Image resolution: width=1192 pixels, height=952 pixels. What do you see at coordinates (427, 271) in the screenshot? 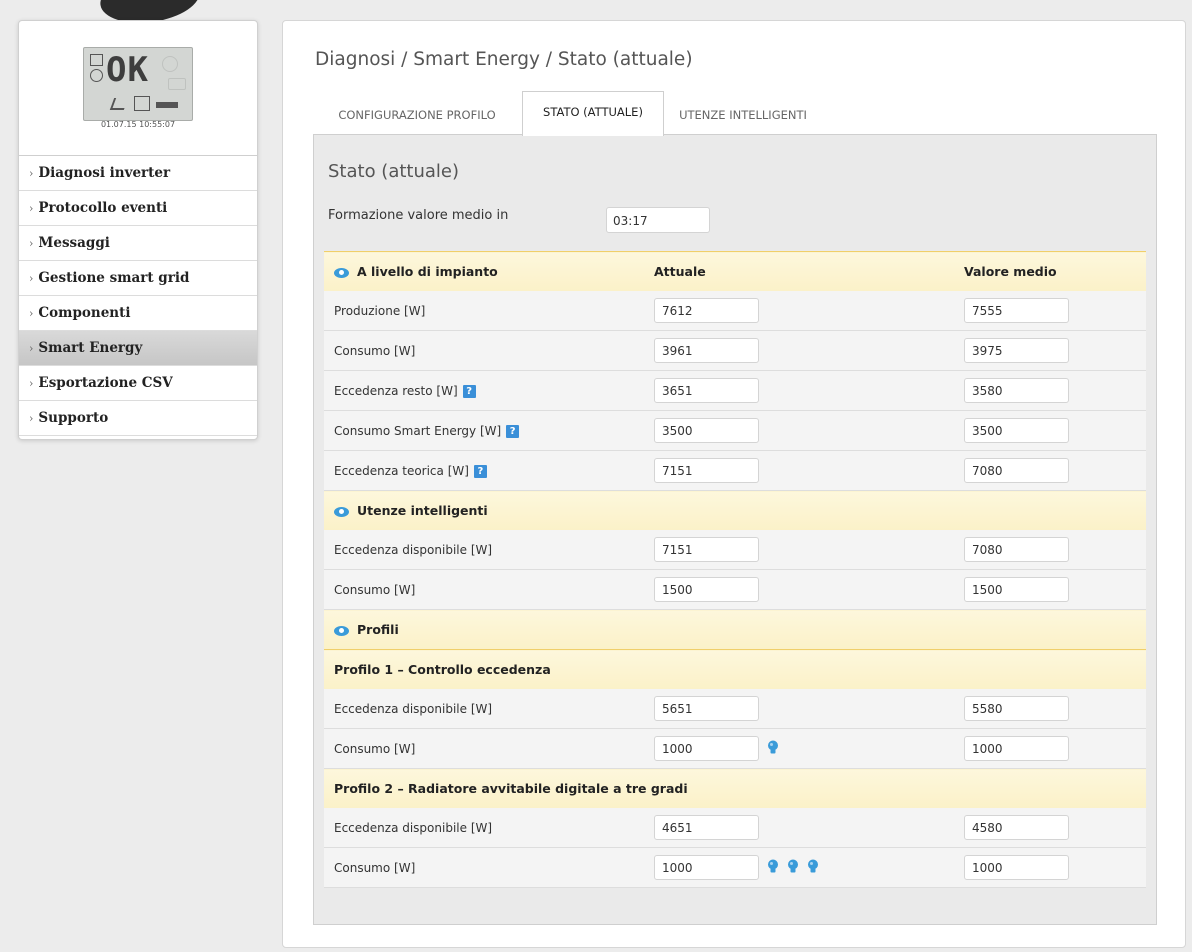
I see `group-title: A livello di impianto` at bounding box center [427, 271].